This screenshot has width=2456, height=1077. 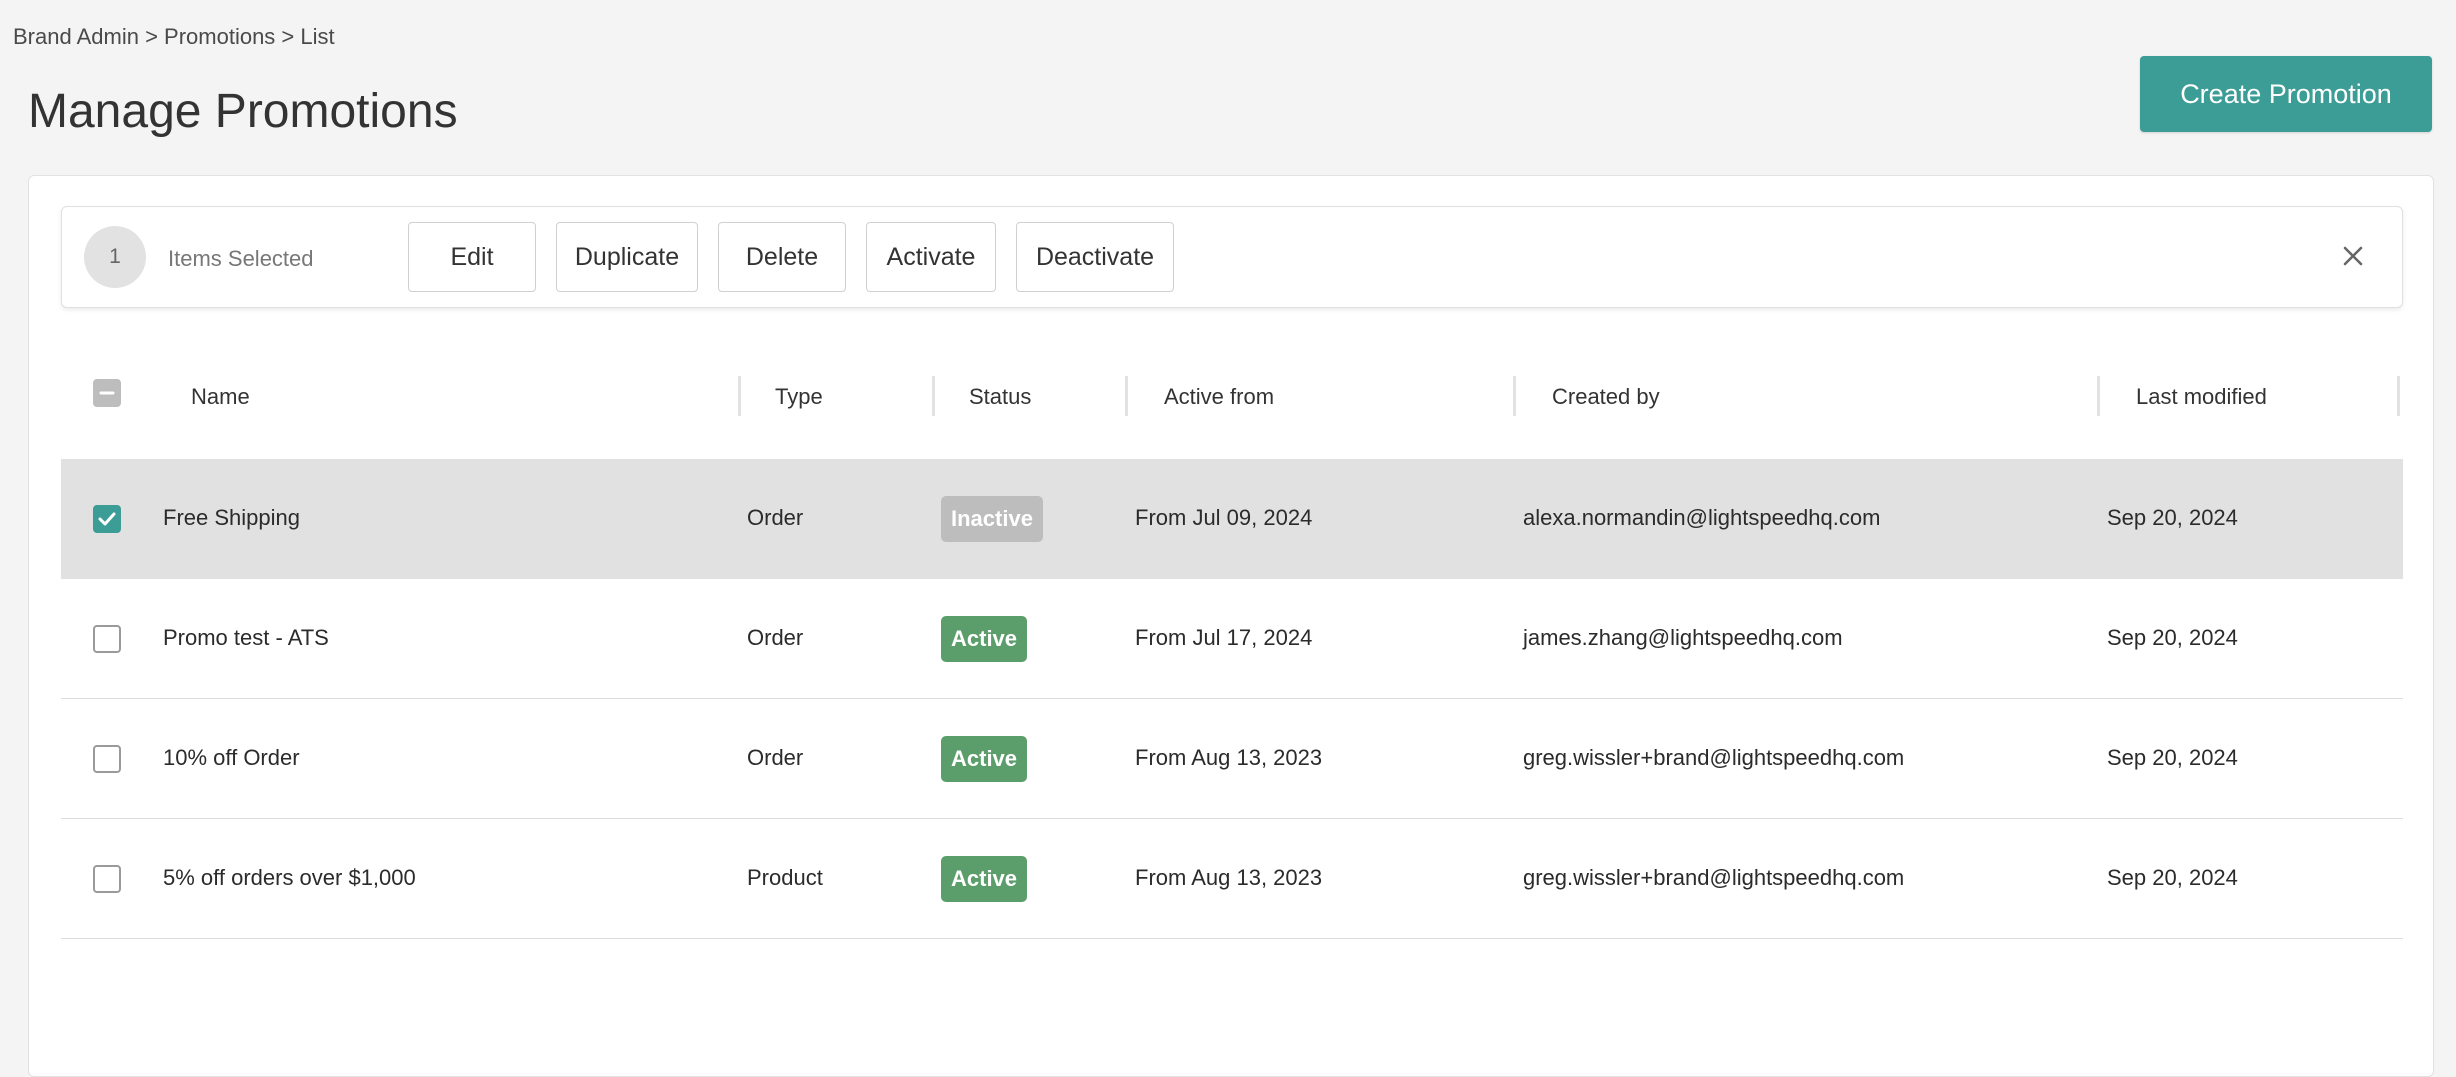 What do you see at coordinates (220, 397) in the screenshot?
I see `column-header-name: Name` at bounding box center [220, 397].